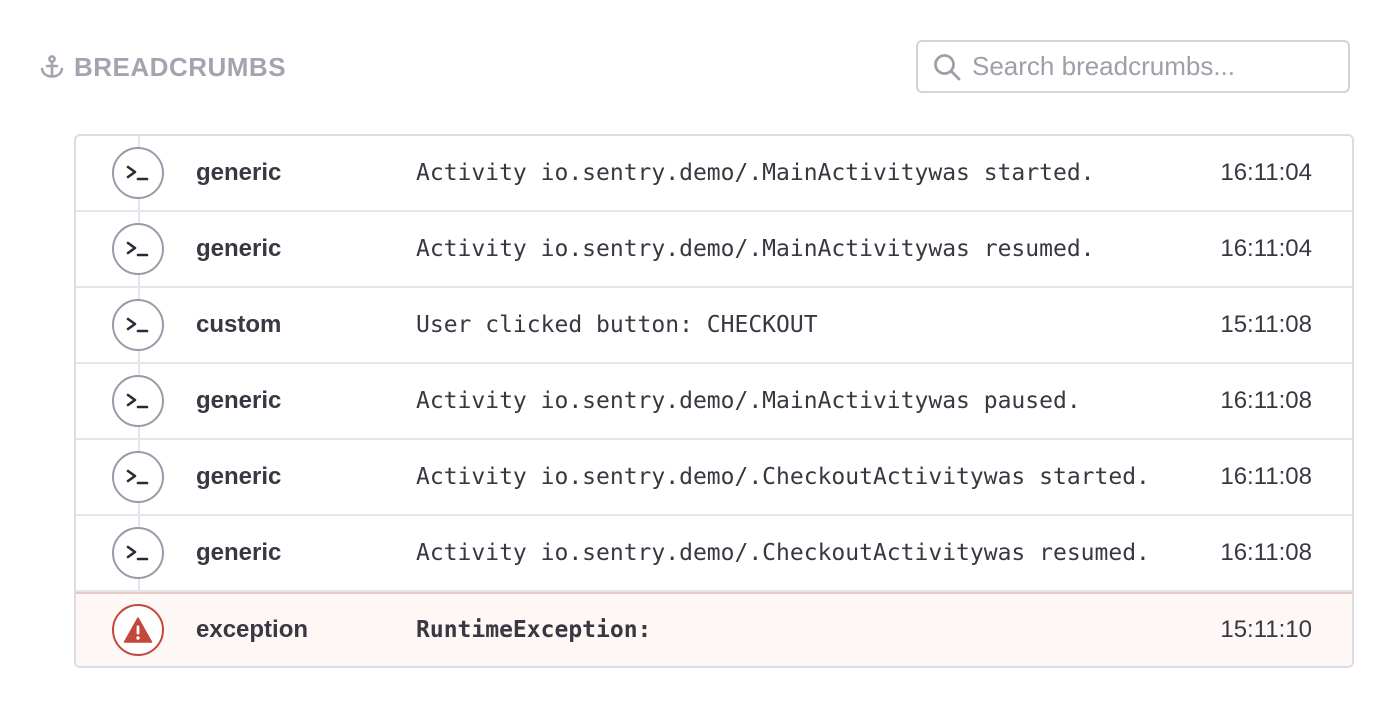 This screenshot has width=1397, height=713. What do you see at coordinates (138, 630) in the screenshot?
I see `warning-icon` at bounding box center [138, 630].